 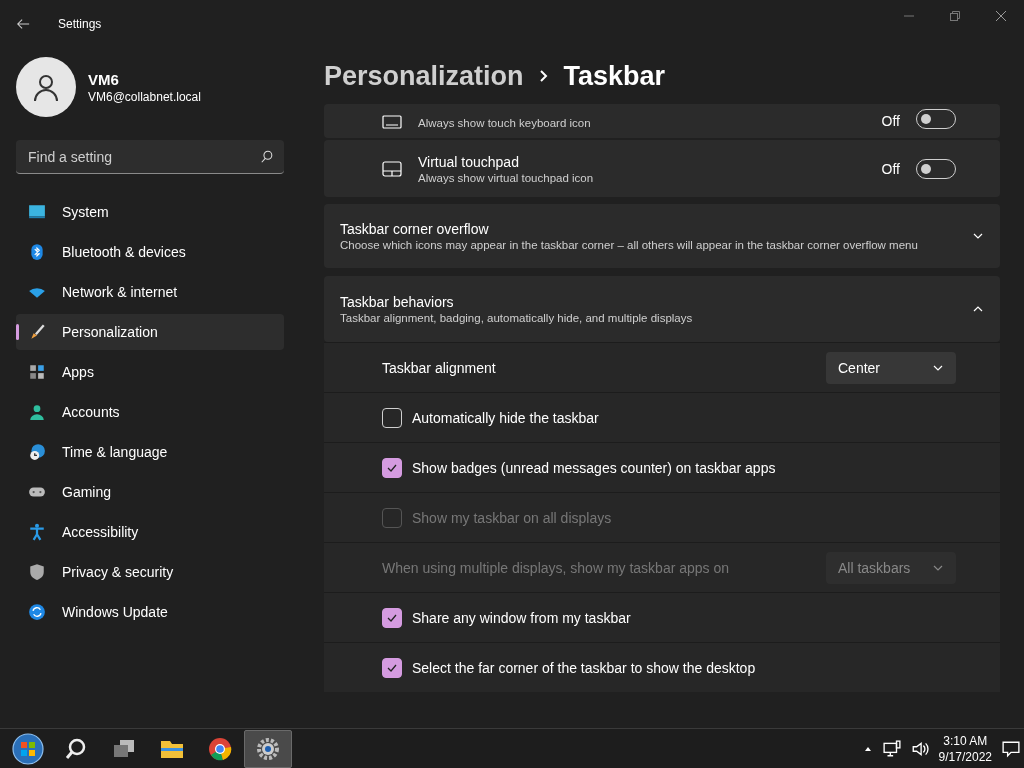 What do you see at coordinates (392, 168) in the screenshot?
I see `touchpad-icon` at bounding box center [392, 168].